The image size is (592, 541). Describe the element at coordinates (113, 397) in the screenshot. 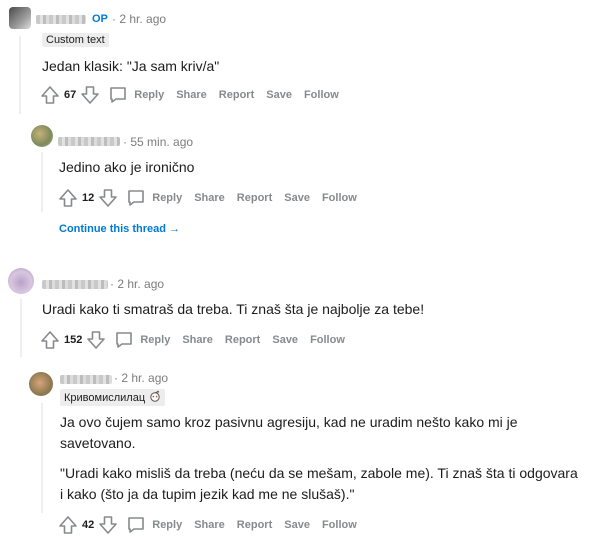

I see `user-flair: Кривомислилац` at that location.